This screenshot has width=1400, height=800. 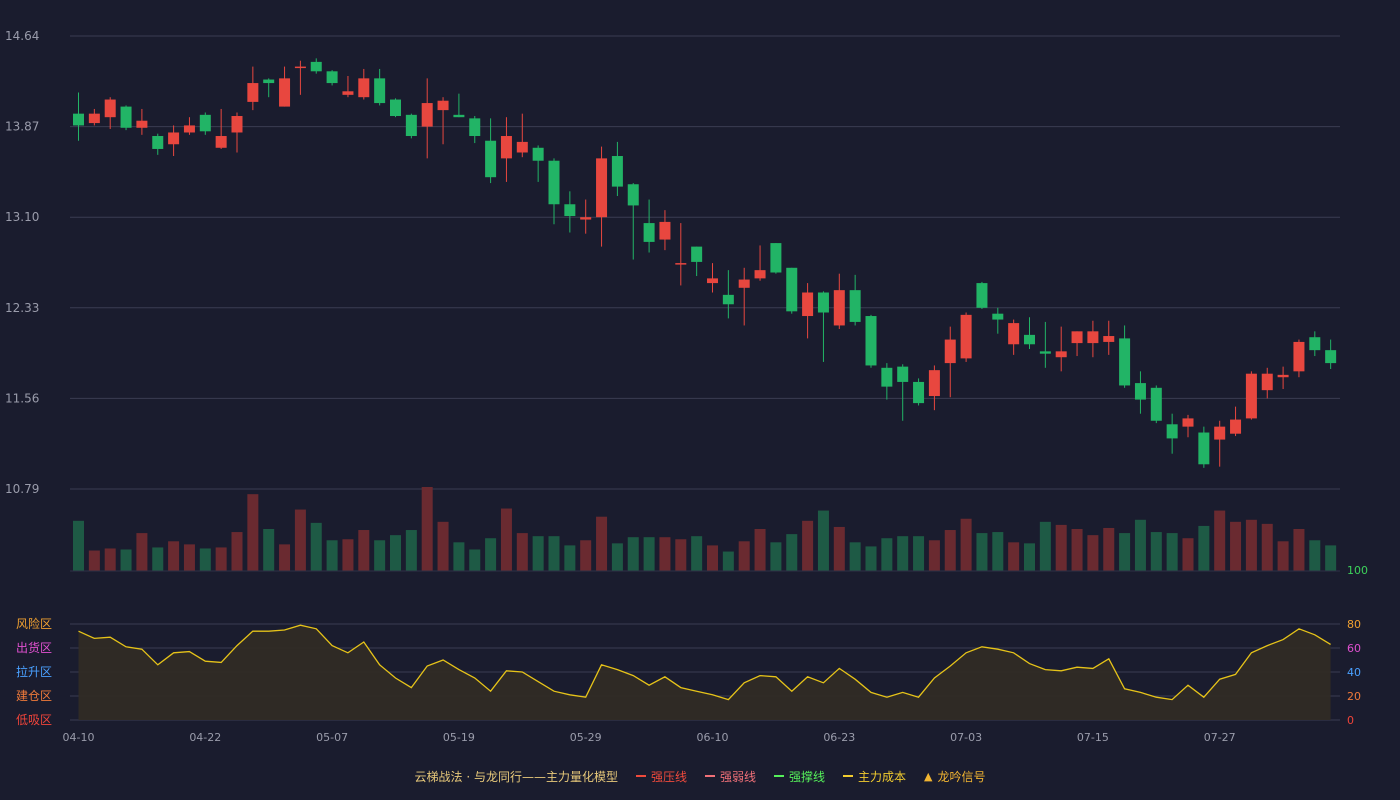 What do you see at coordinates (22, 127) in the screenshot?
I see `price-tick-label: 13.87` at bounding box center [22, 127].